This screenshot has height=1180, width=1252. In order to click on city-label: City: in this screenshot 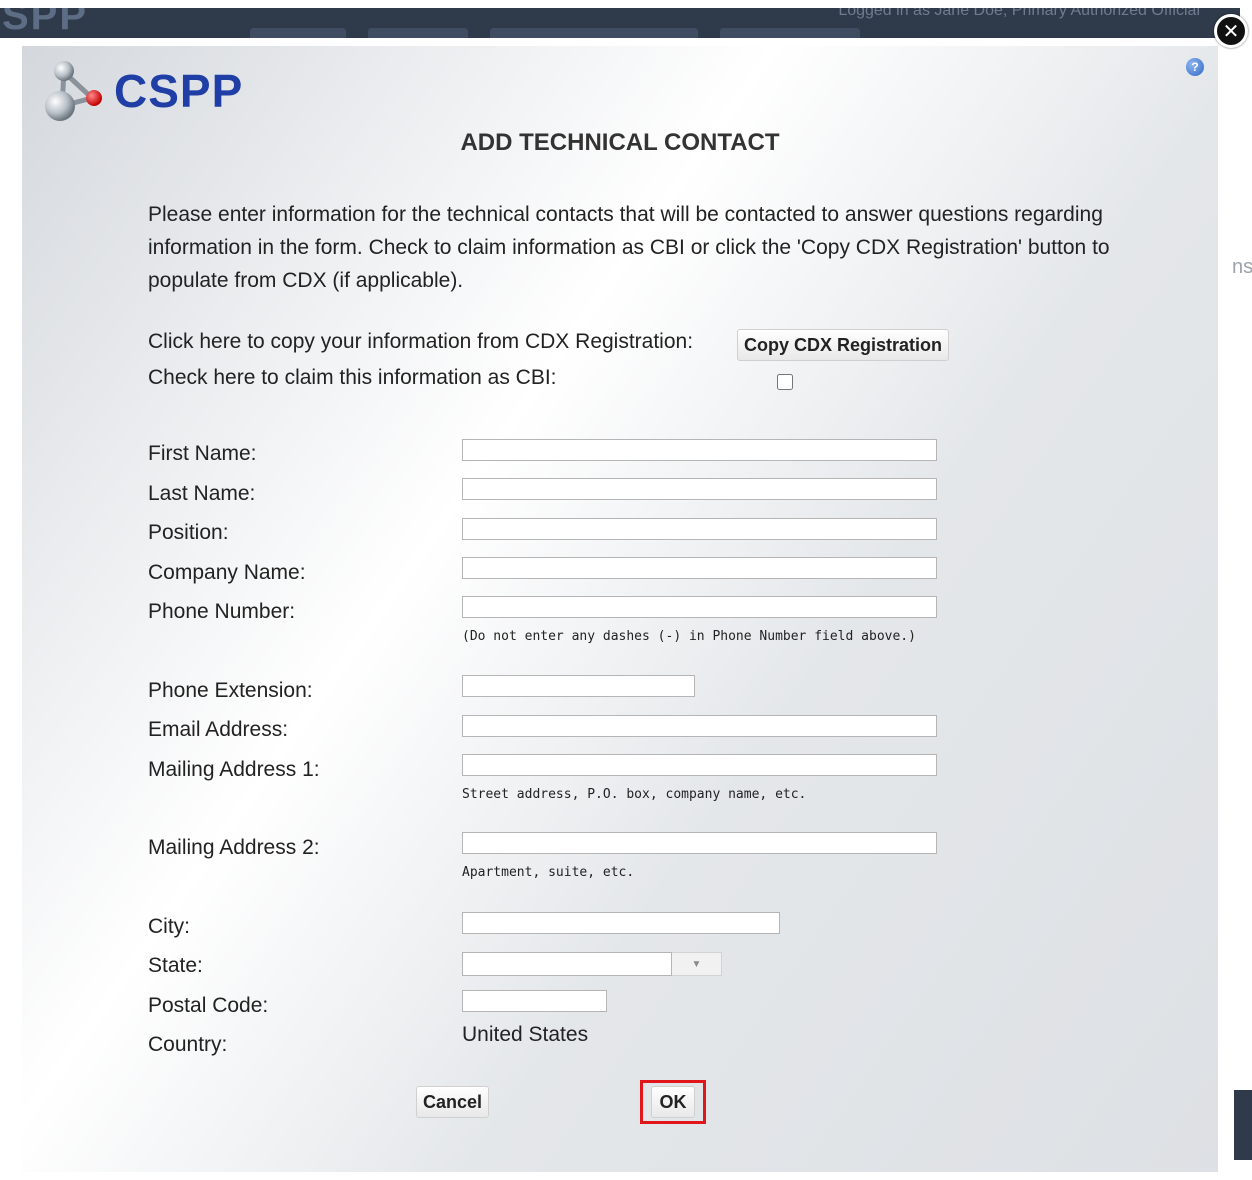, I will do `click(169, 926)`.